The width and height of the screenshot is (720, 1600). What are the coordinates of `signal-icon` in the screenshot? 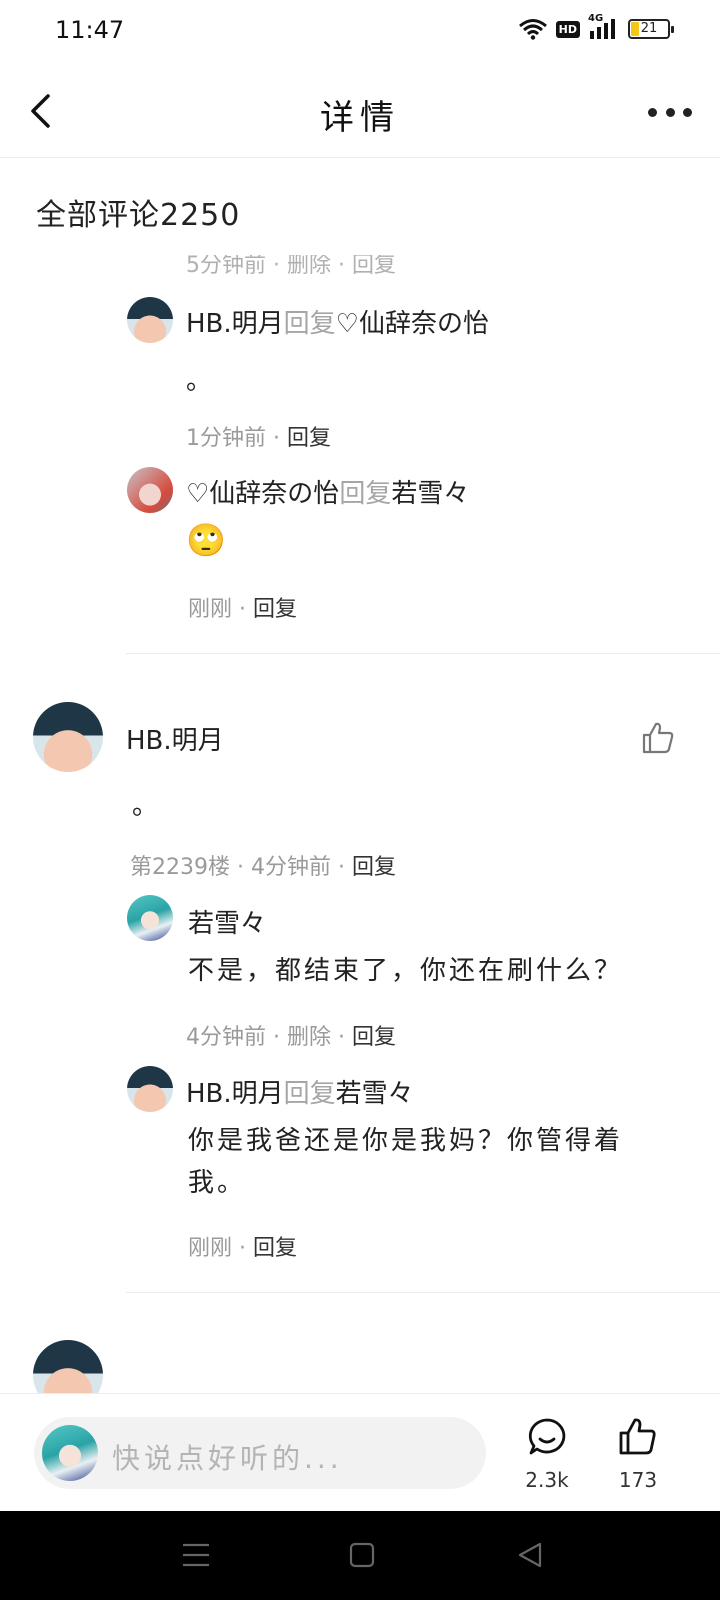 It's located at (602, 29).